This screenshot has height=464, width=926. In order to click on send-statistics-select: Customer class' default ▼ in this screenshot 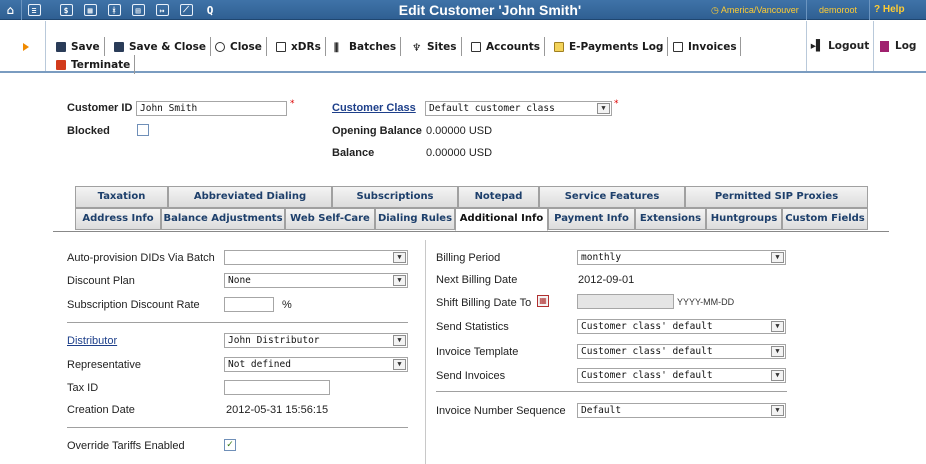, I will do `click(681, 326)`.